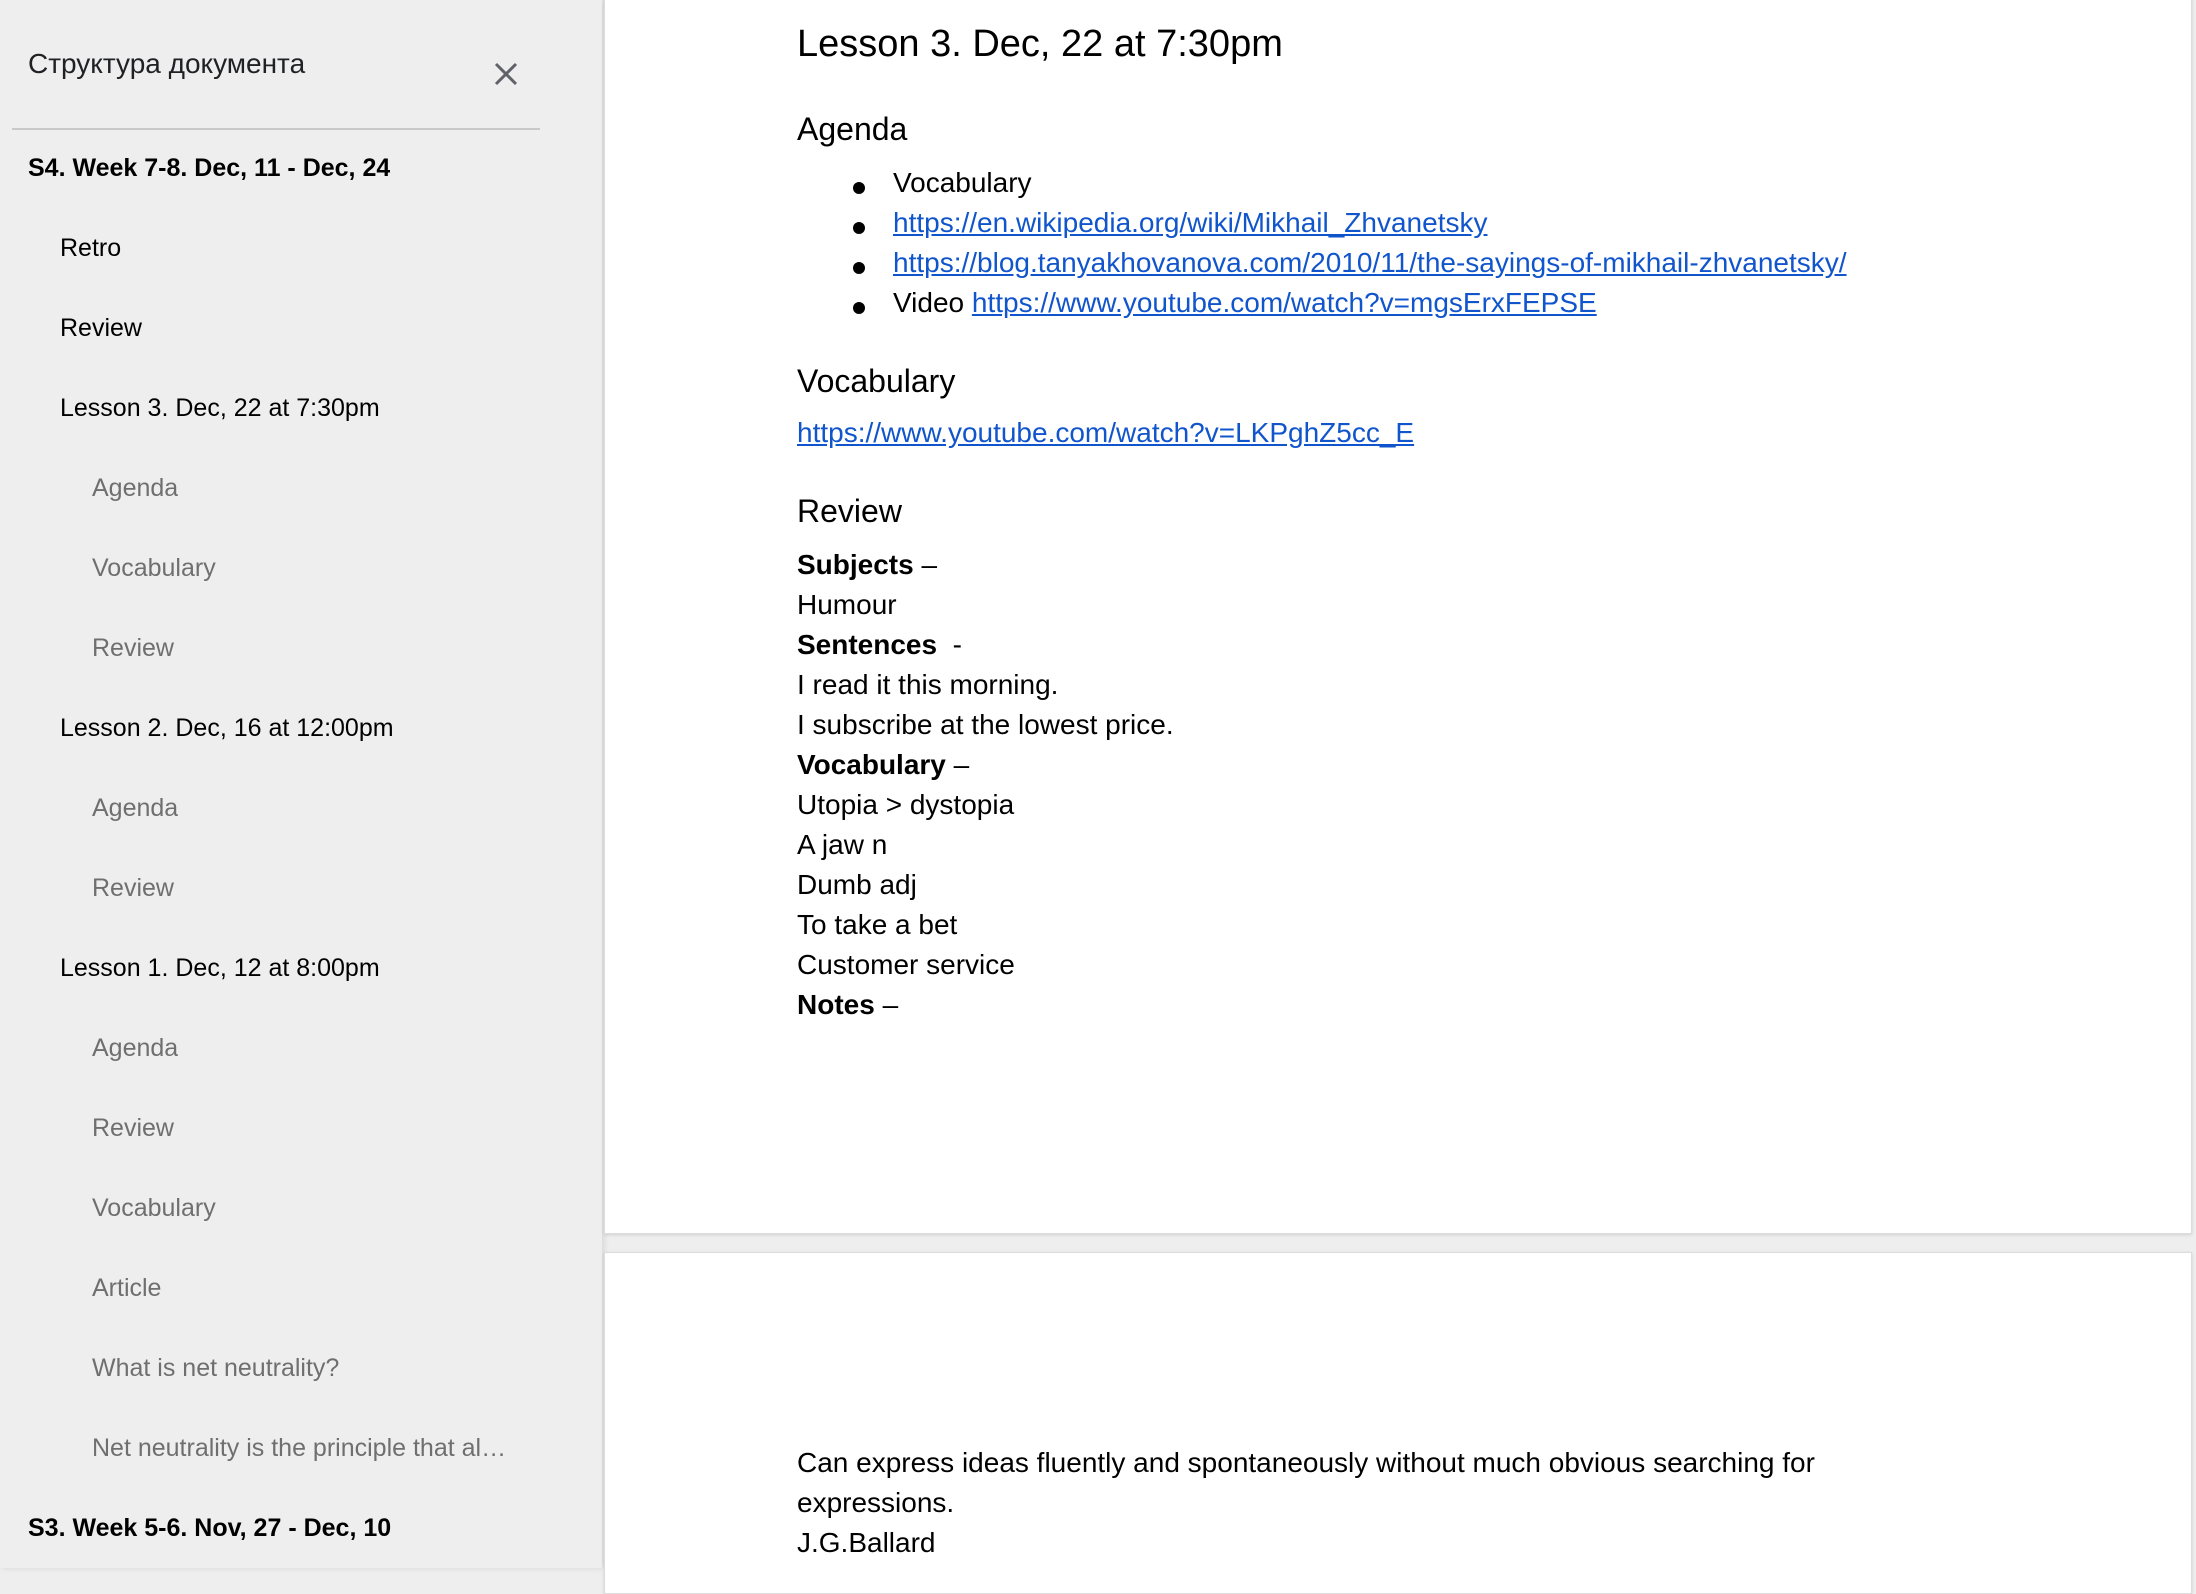  Describe the element at coordinates (962, 182) in the screenshot. I see `agenda-item-vocabulary: Vocabulary` at that location.